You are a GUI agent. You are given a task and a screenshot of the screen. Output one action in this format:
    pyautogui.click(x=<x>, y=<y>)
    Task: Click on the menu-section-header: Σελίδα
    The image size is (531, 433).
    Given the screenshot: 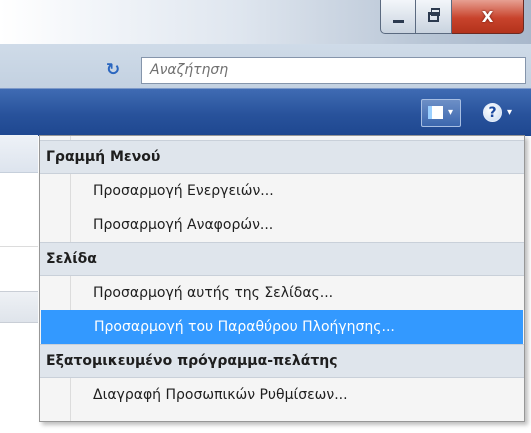 What is the action you would take?
    pyautogui.click(x=282, y=259)
    